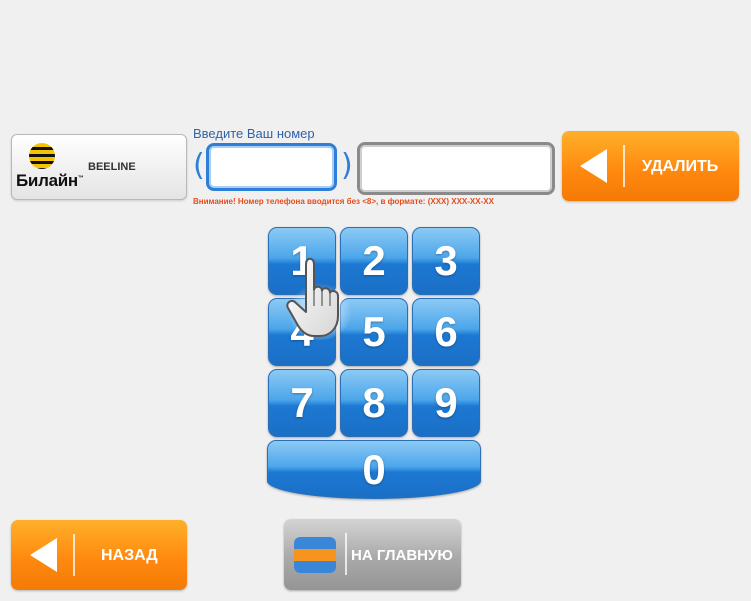 This screenshot has height=601, width=751. I want to click on delete-button: УДАЛИТЬ, so click(650, 166).